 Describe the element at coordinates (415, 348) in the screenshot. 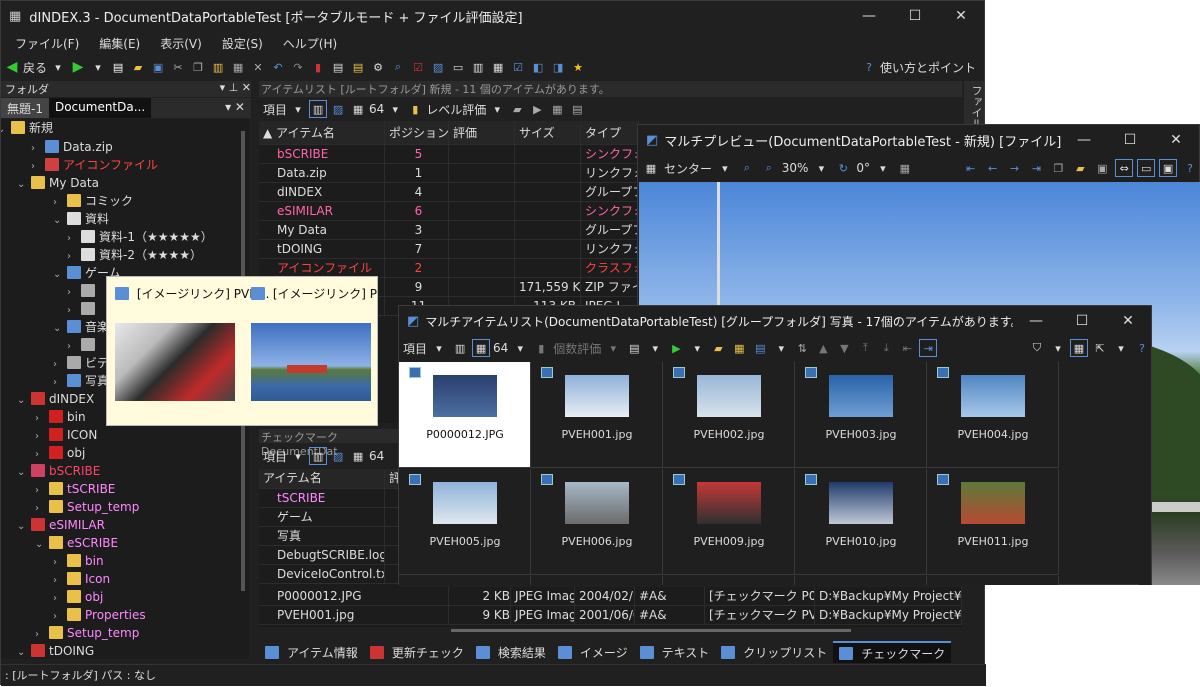

I see `multi-item-menu: 項目` at that location.